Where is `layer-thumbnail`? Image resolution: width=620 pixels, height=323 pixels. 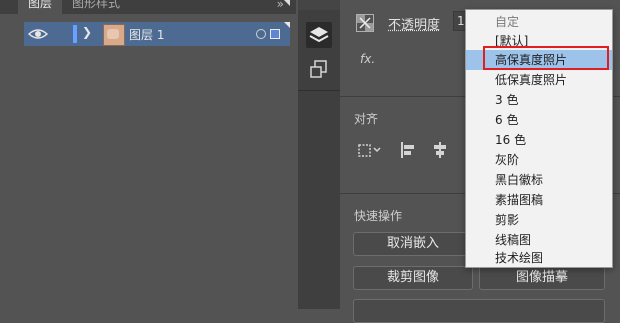 layer-thumbnail is located at coordinates (114, 35).